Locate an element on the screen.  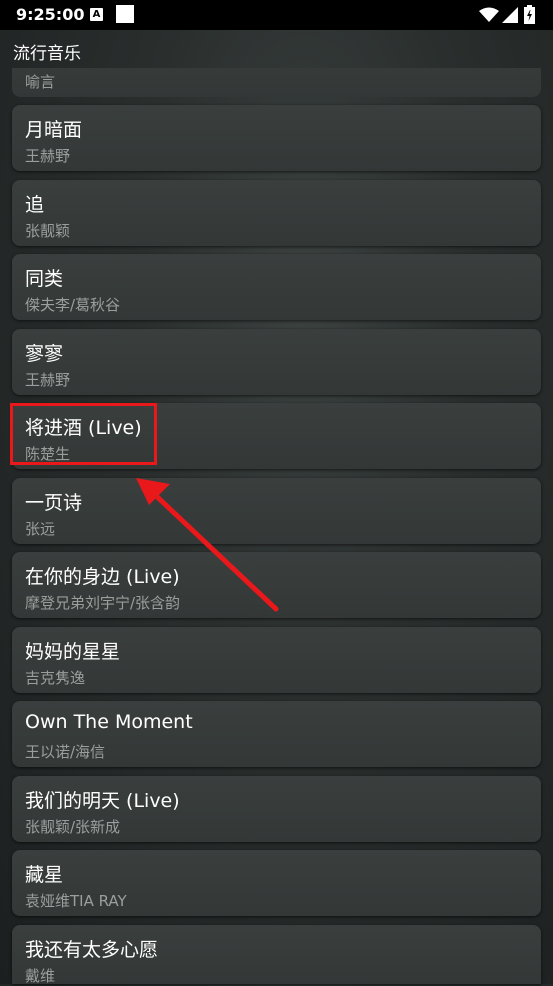
song-title: 我还有太多心愿 is located at coordinates (92, 950).